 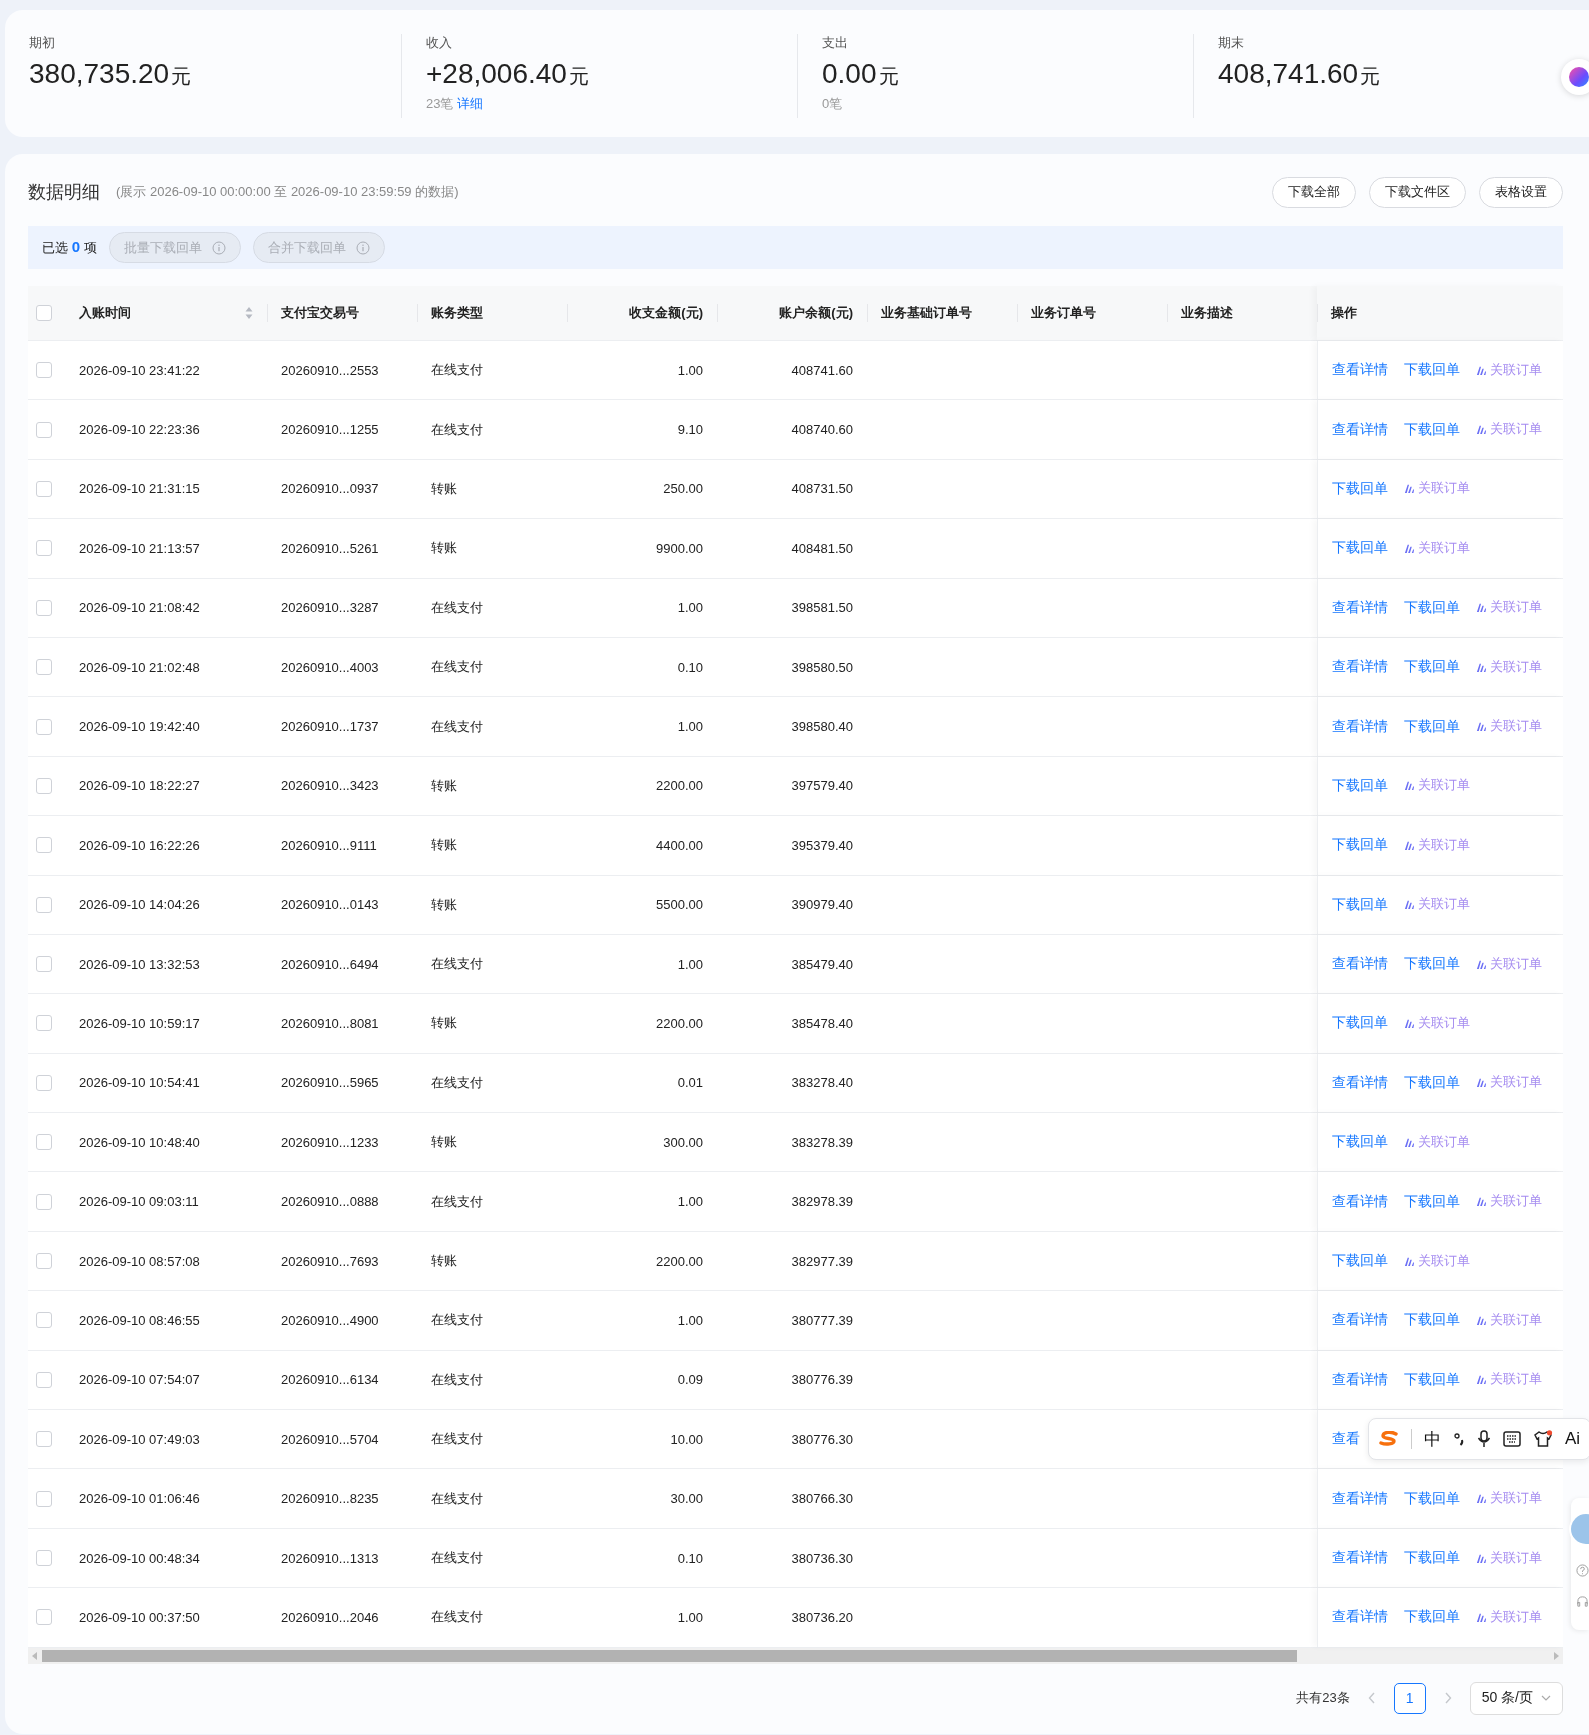 I want to click on microphone-icon, so click(x=1484, y=1439).